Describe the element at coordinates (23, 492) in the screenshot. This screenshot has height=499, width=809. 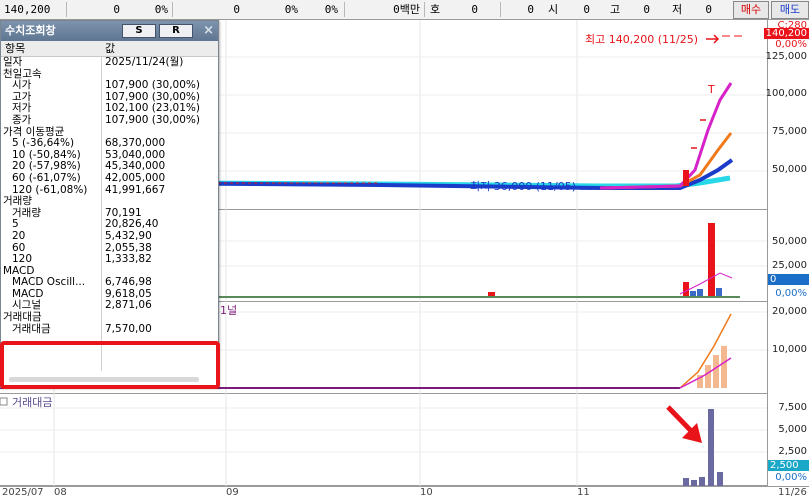
I see `x-label-2025-07: 2025/07` at that location.